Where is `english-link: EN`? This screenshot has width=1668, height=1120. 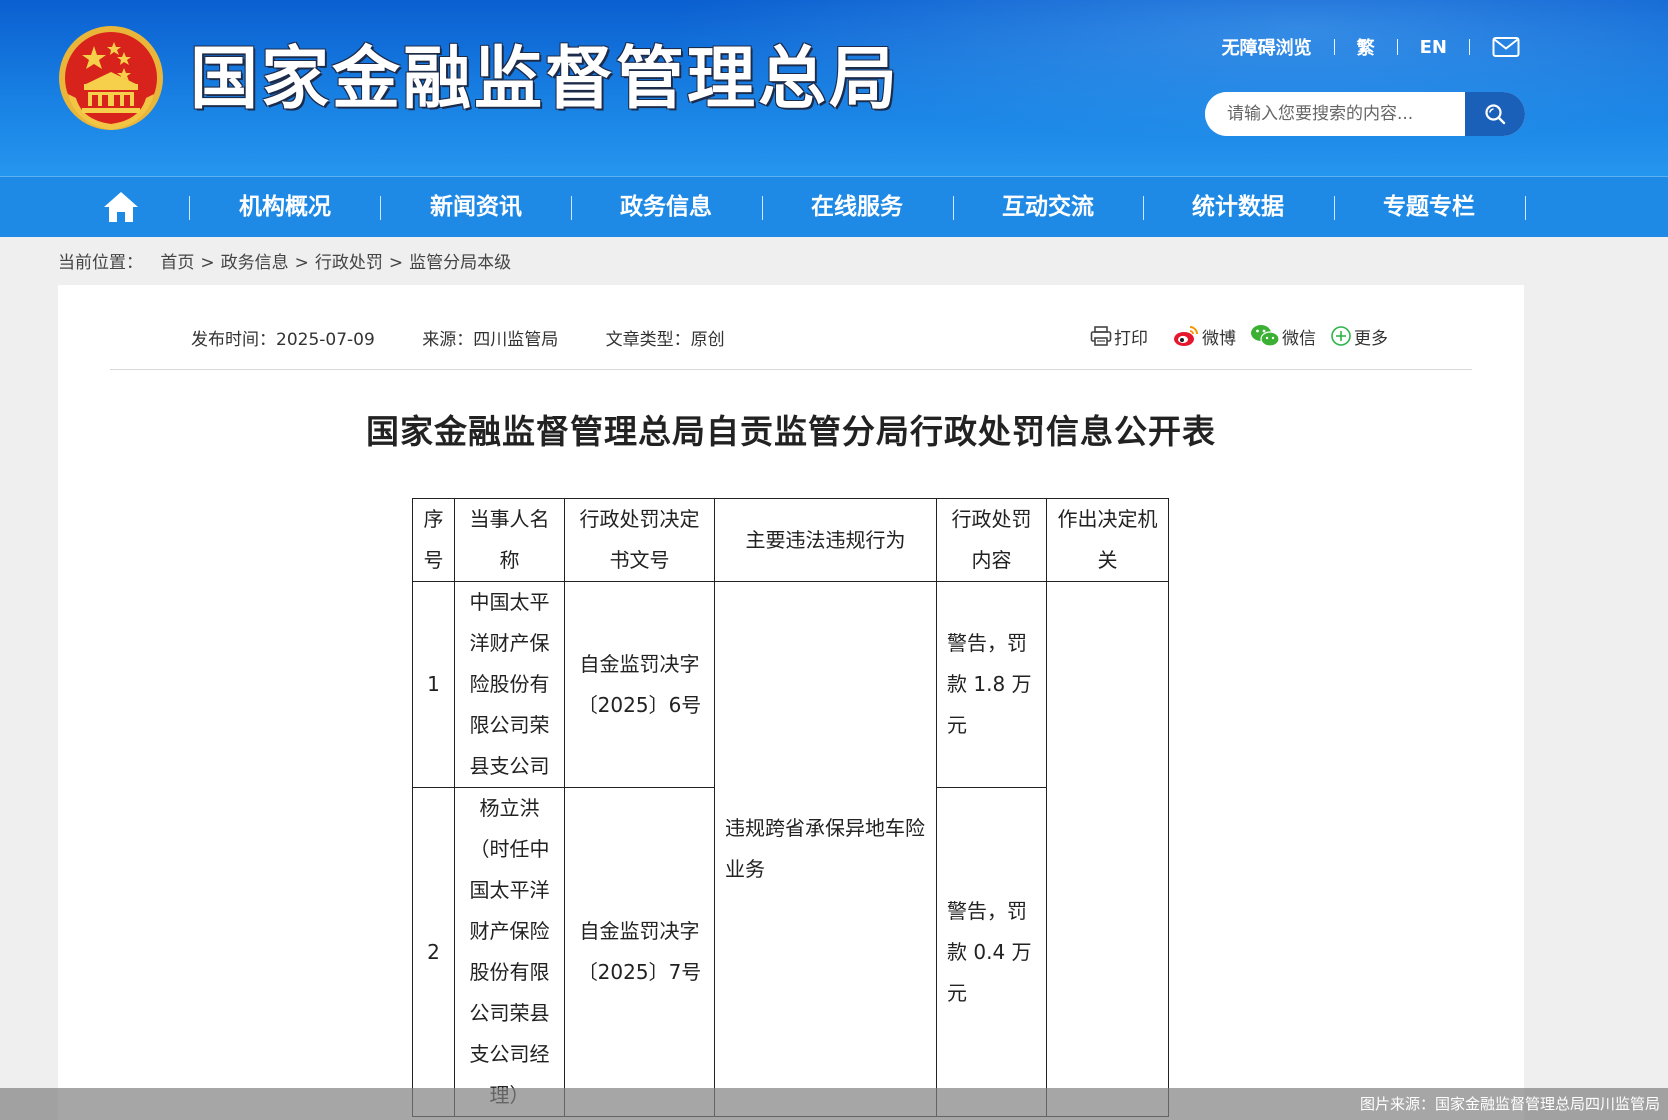 english-link: EN is located at coordinates (1433, 47).